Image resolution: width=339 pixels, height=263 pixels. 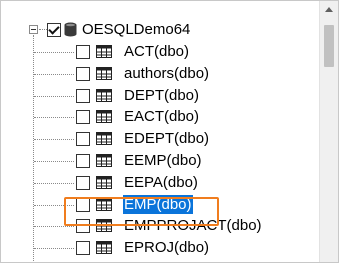 I want to click on database-label: OESQLDemo64, so click(x=136, y=29).